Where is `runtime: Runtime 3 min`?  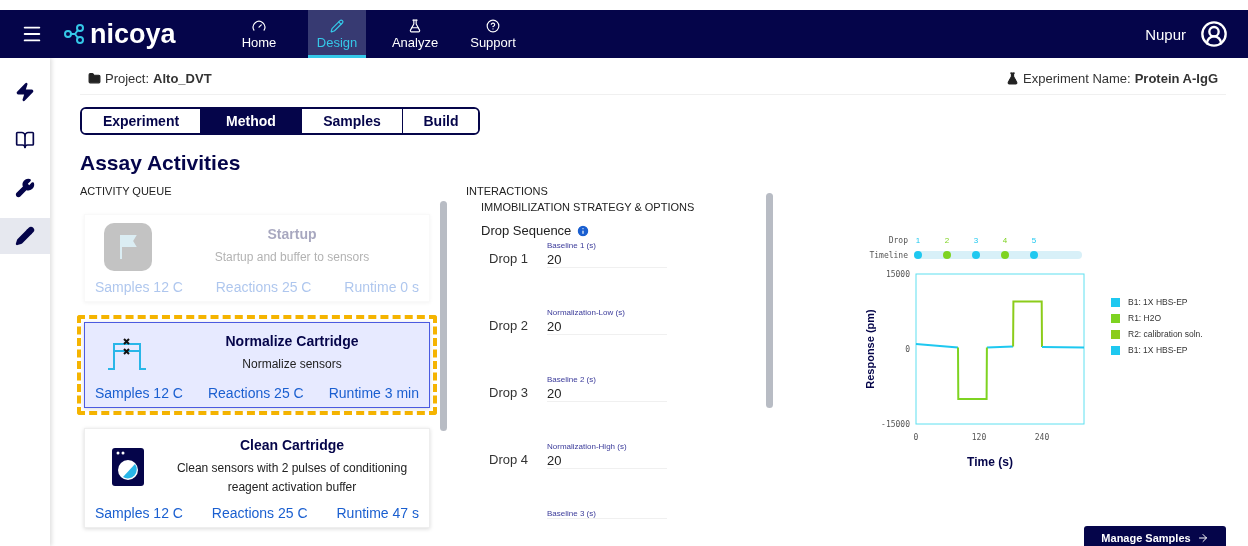
runtime: Runtime 3 min is located at coordinates (373, 393).